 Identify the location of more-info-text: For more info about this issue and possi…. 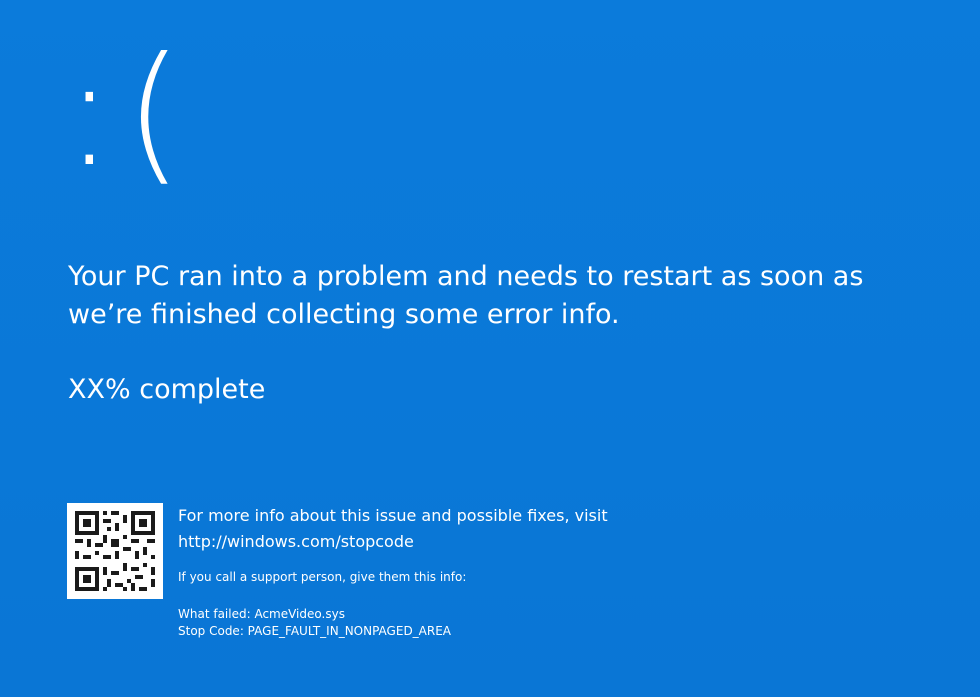
(393, 515).